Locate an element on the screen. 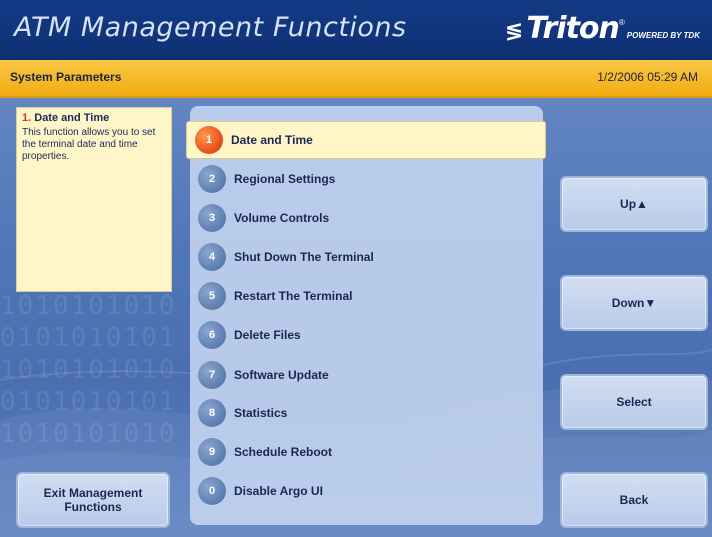 Image resolution: width=712 pixels, height=537 pixels. menu-number-badge: 9 is located at coordinates (212, 452).